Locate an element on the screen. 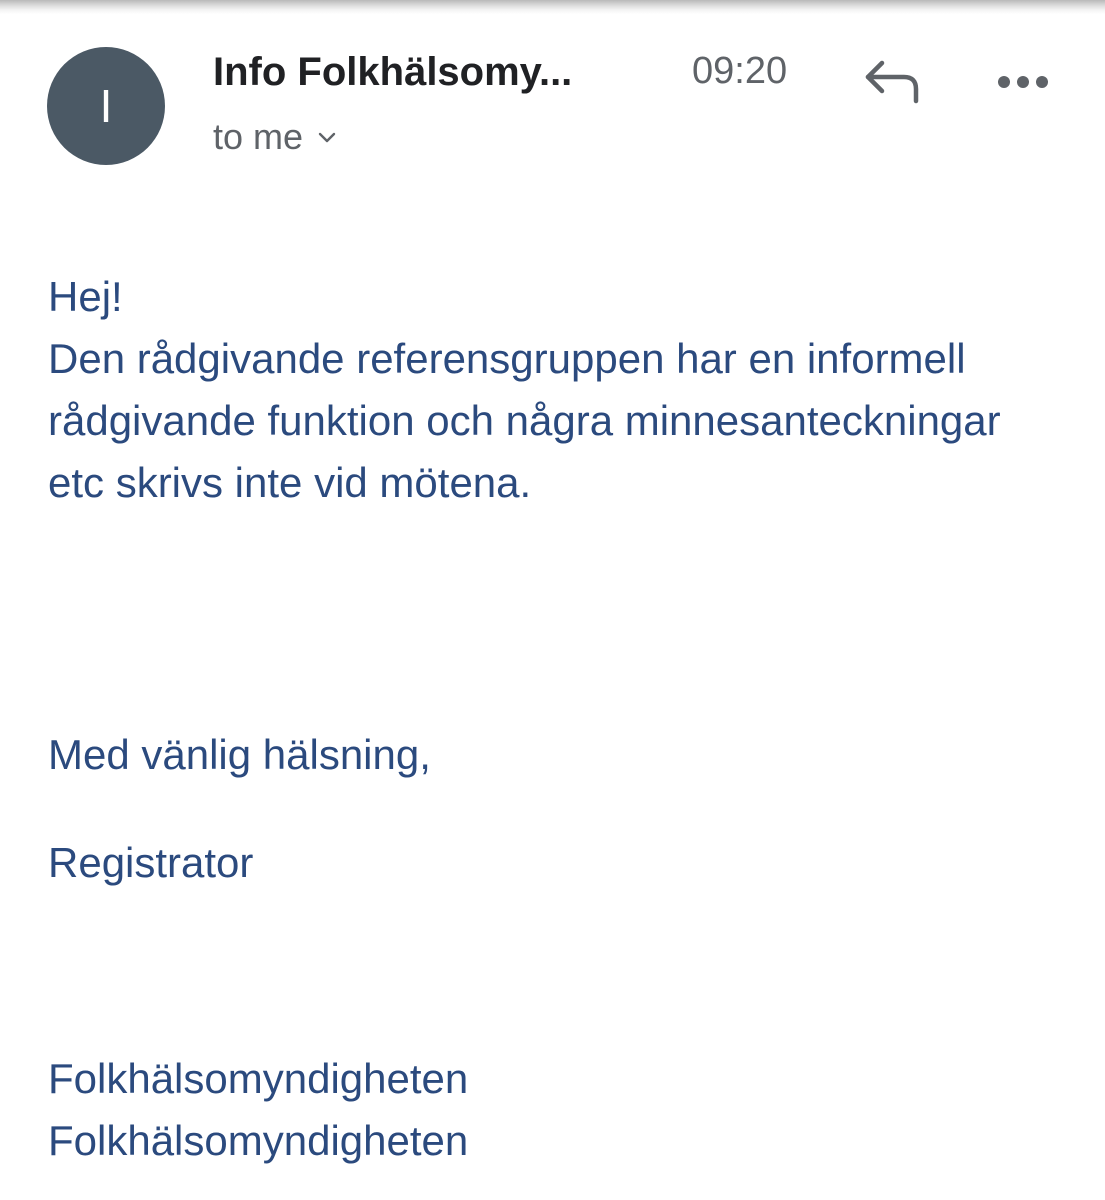 This screenshot has height=1200, width=1105. recipient-label: to me is located at coordinates (258, 136).